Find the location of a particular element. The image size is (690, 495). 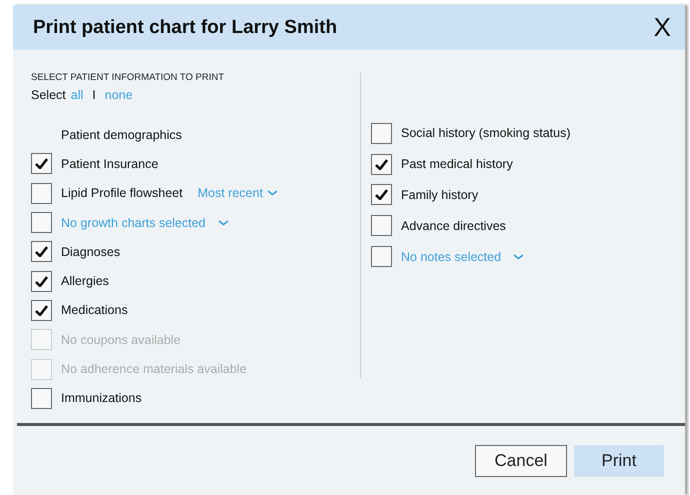

close-button: X is located at coordinates (662, 27).